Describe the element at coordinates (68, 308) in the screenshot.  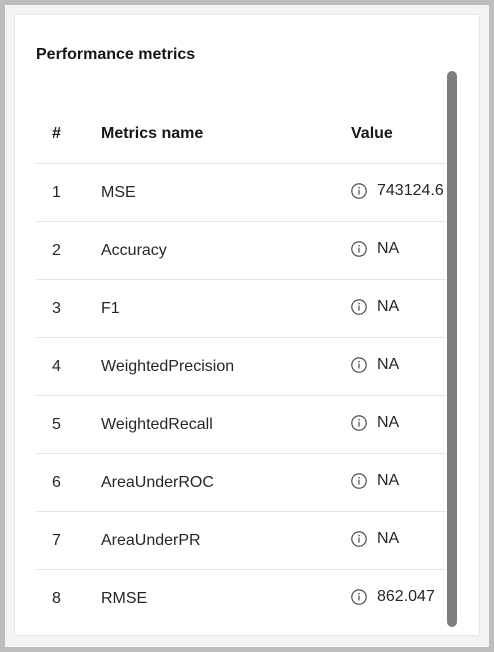
I see `row-number: 3` at that location.